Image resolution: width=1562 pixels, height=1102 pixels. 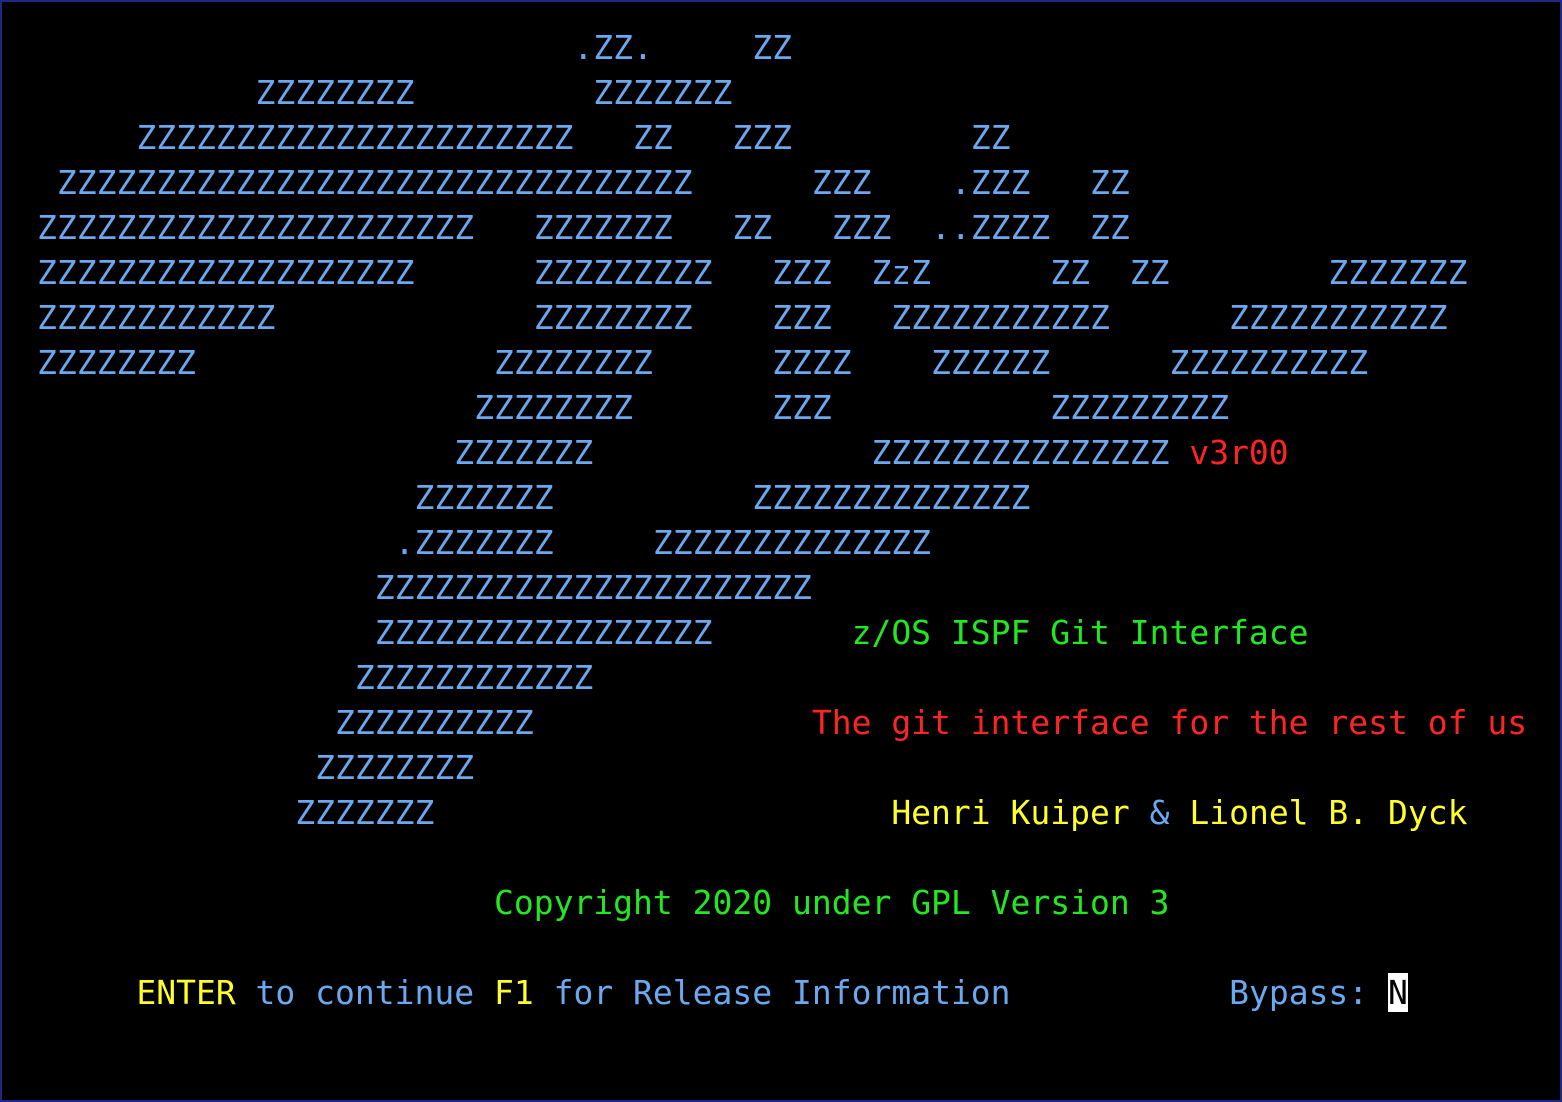 I want to click on logo-art-line: ZZZZZZZZZZZZZZZZZZZZZZ ZZ ZZZ ZZ, so click(x=524, y=137).